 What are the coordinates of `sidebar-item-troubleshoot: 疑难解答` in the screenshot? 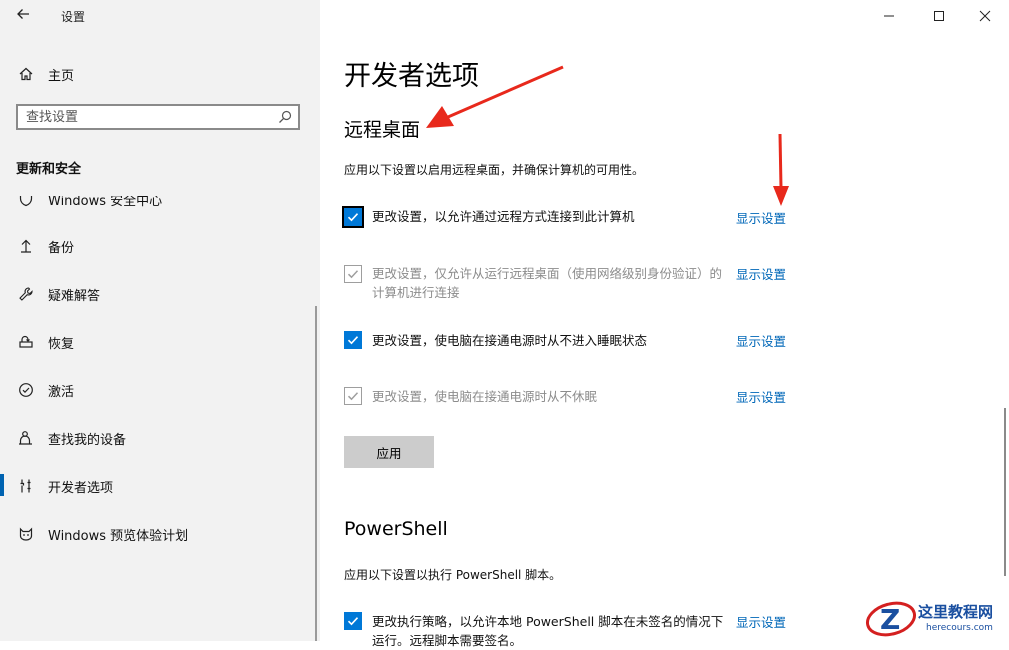 It's located at (58, 294).